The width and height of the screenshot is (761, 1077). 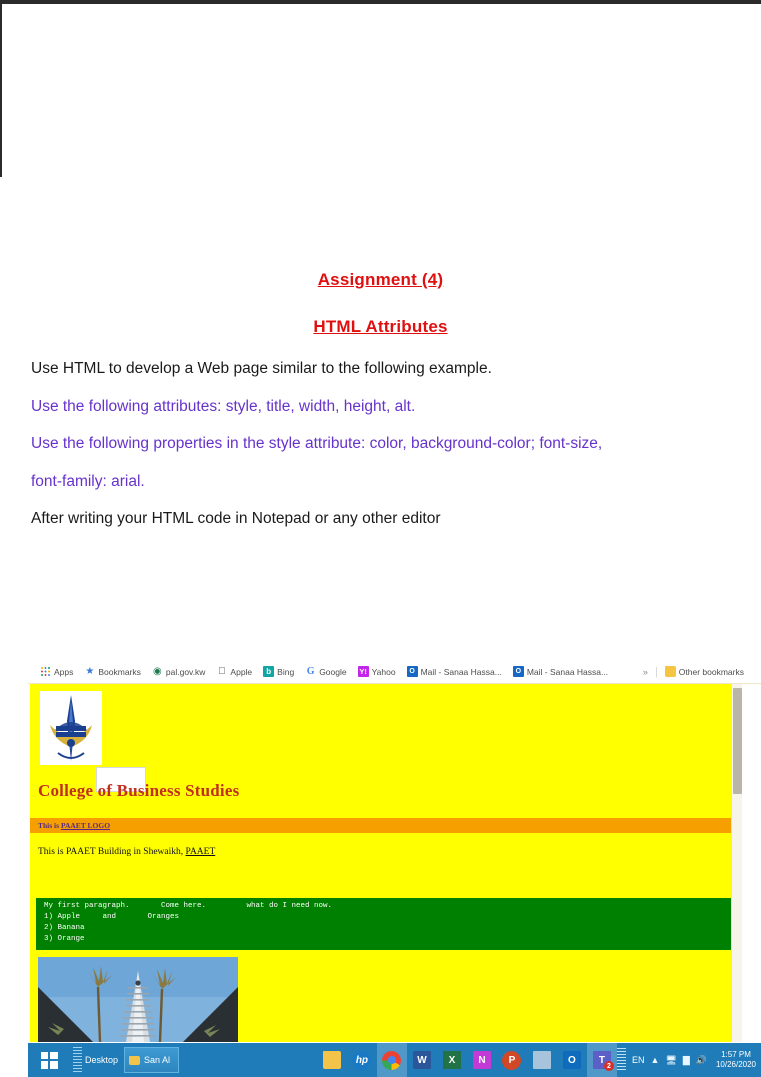 I want to click on taskbar-item-san-al: San Al, so click(x=152, y=1060).